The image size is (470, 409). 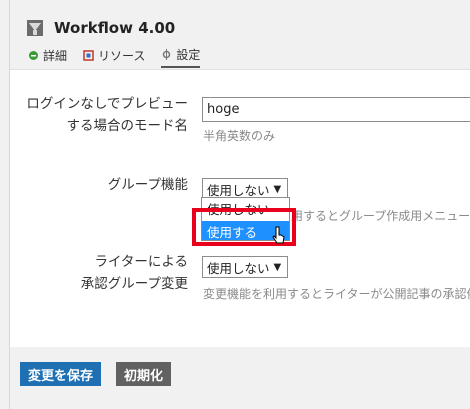 I want to click on writer-group-label-line2: 承認グループ変更, so click(x=134, y=284).